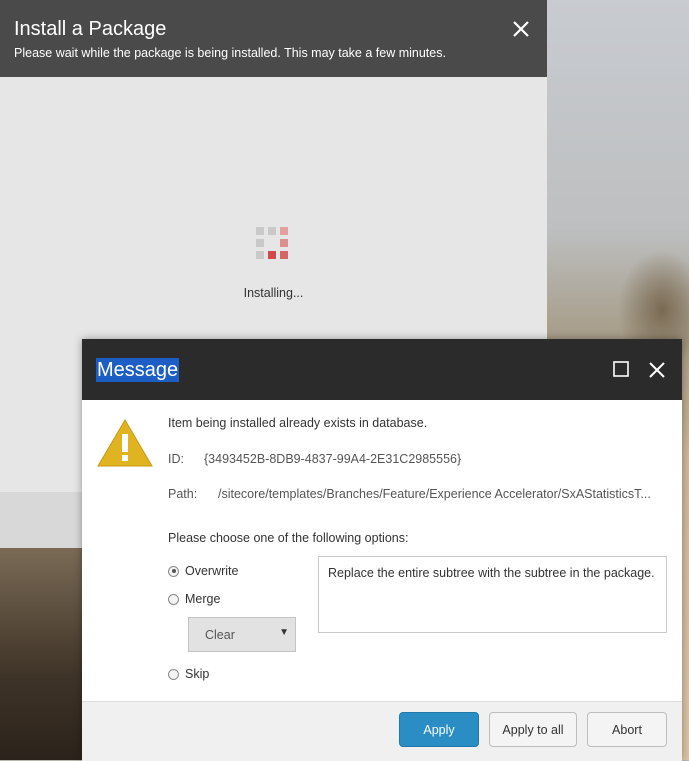 Image resolution: width=689 pixels, height=761 pixels. What do you see at coordinates (533, 729) in the screenshot?
I see `apply-to-all-button: Apply to all` at bounding box center [533, 729].